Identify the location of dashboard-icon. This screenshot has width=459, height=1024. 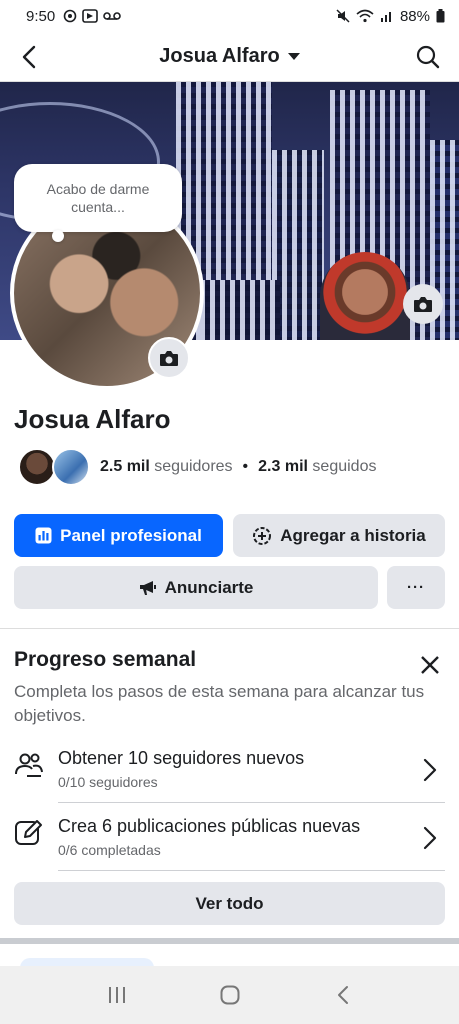
(43, 535).